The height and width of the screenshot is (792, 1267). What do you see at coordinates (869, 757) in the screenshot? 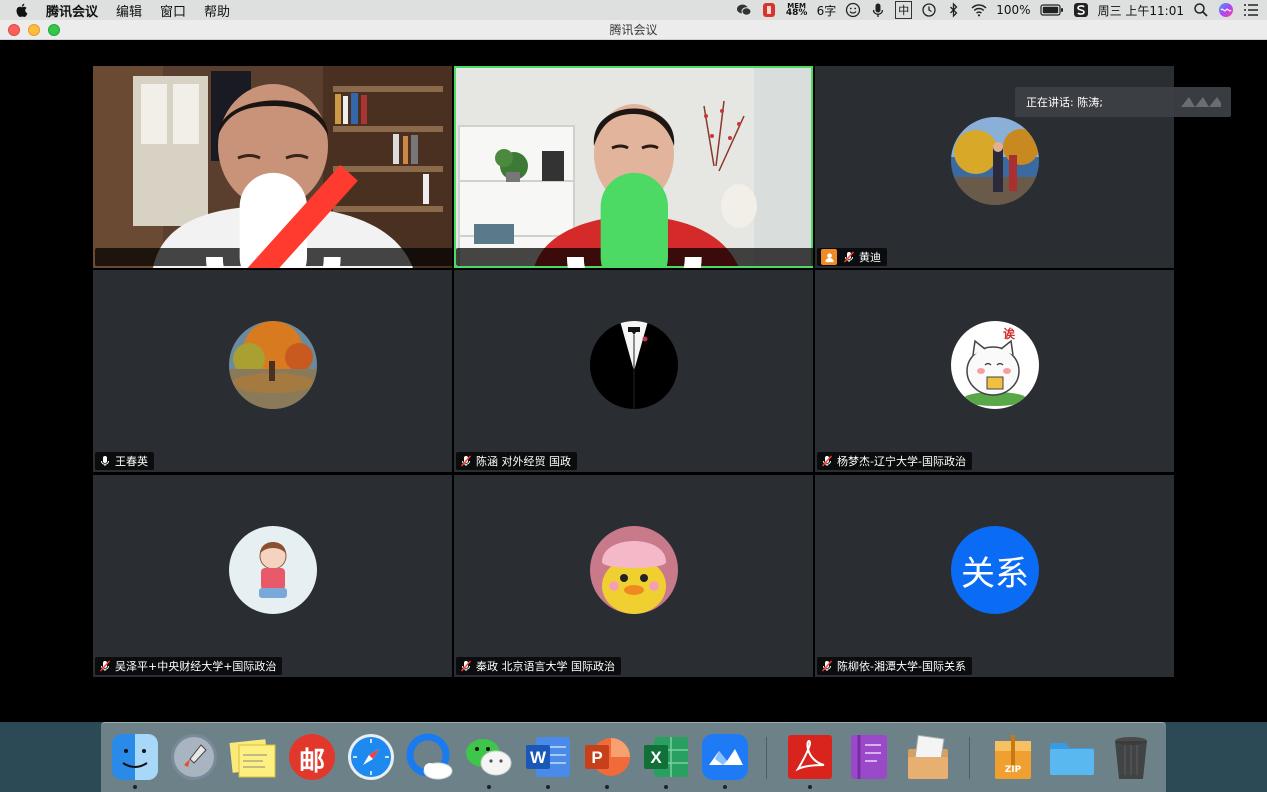
I see `onenote-dock-icon` at bounding box center [869, 757].